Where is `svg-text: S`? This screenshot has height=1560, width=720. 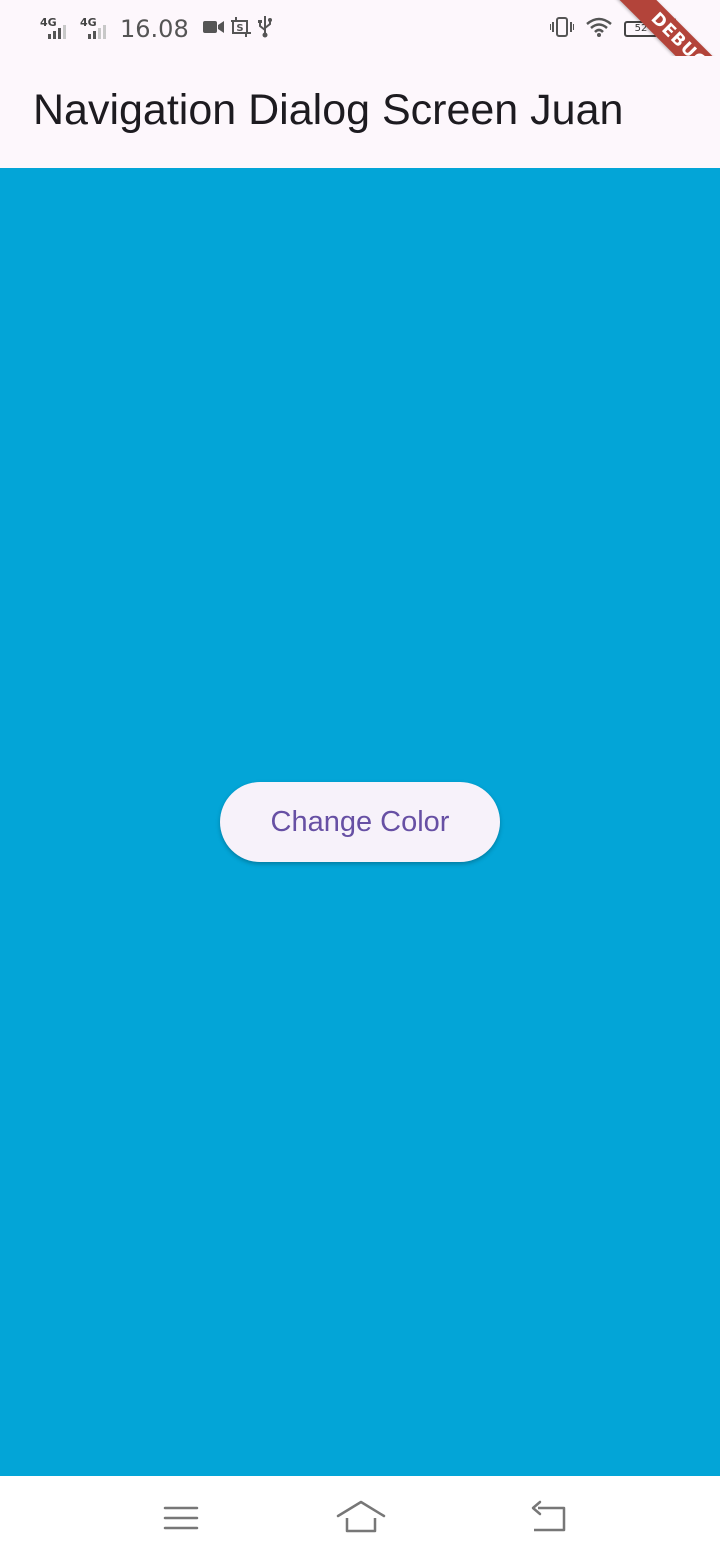
svg-text: S is located at coordinates (239, 28).